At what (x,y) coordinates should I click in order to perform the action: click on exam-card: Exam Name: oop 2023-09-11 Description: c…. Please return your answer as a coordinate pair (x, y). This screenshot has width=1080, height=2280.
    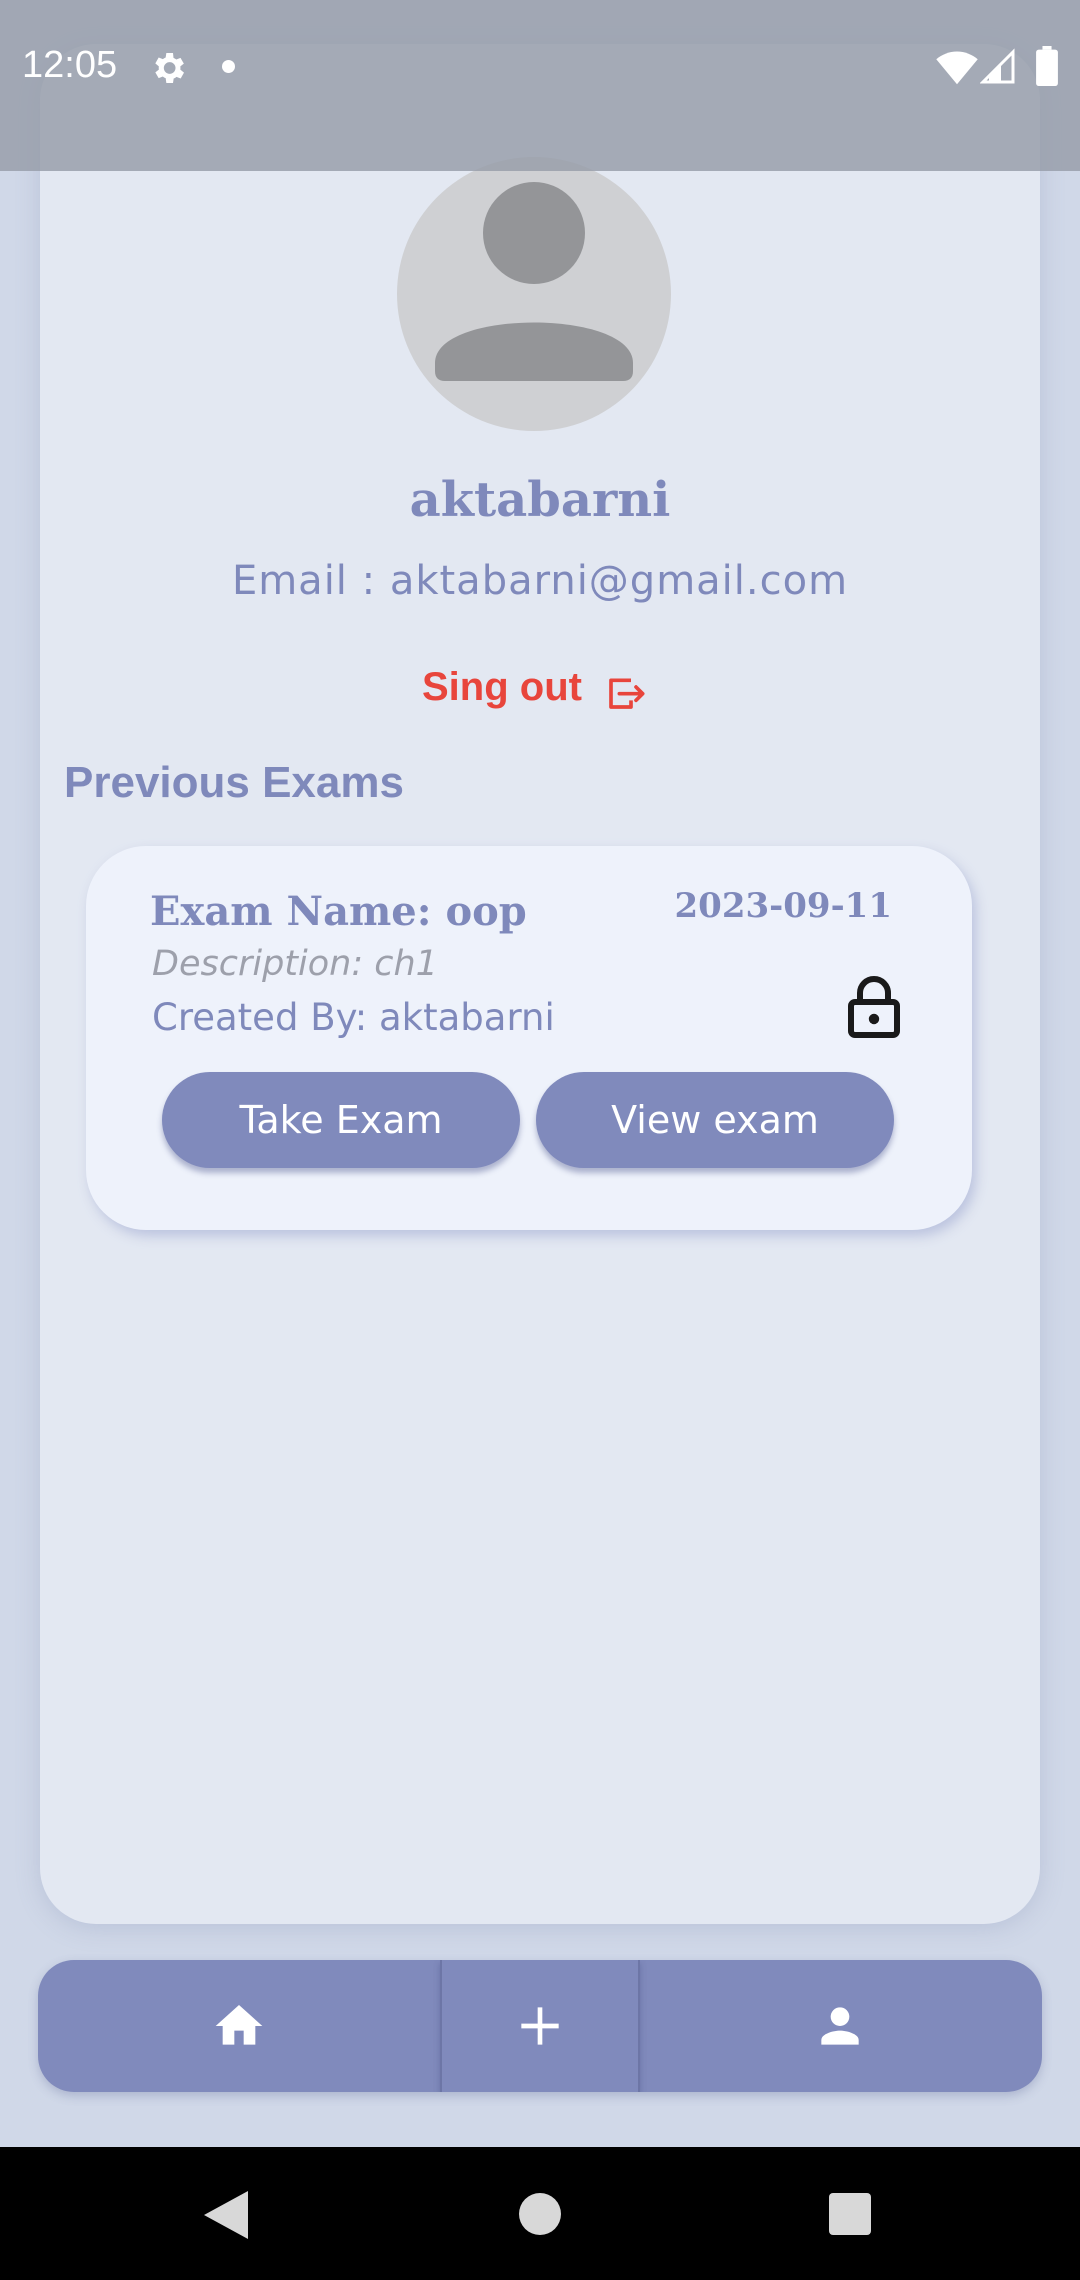
    Looking at the image, I should click on (529, 1038).